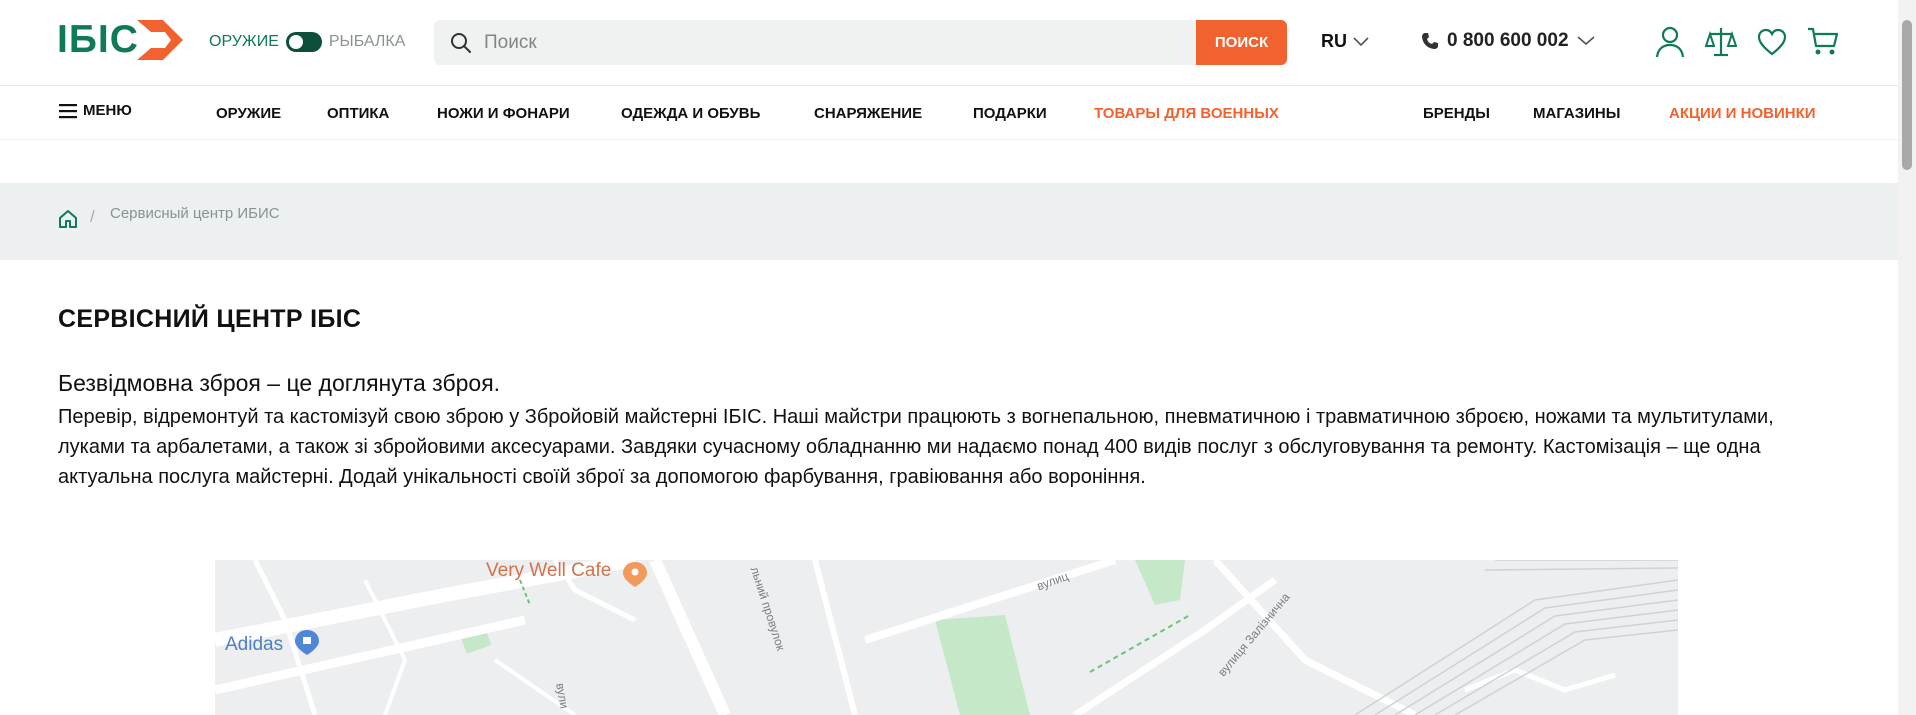 The image size is (1916, 715). Describe the element at coordinates (1430, 41) in the screenshot. I see `phone-icon` at that location.